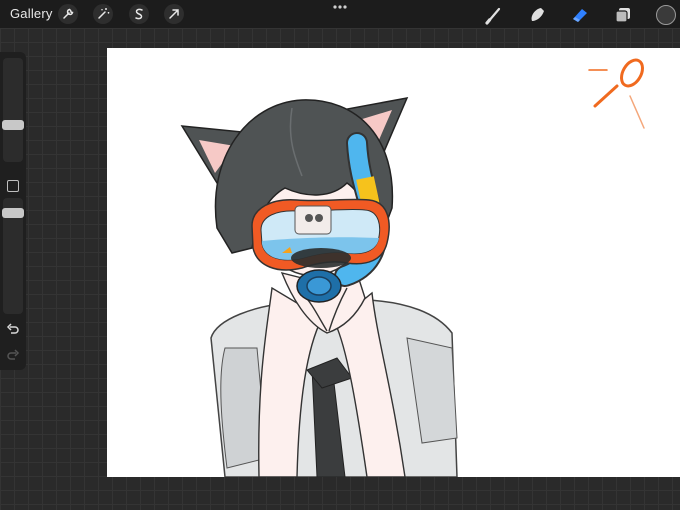 This screenshot has width=680, height=510. I want to click on undo-icon, so click(13, 330).